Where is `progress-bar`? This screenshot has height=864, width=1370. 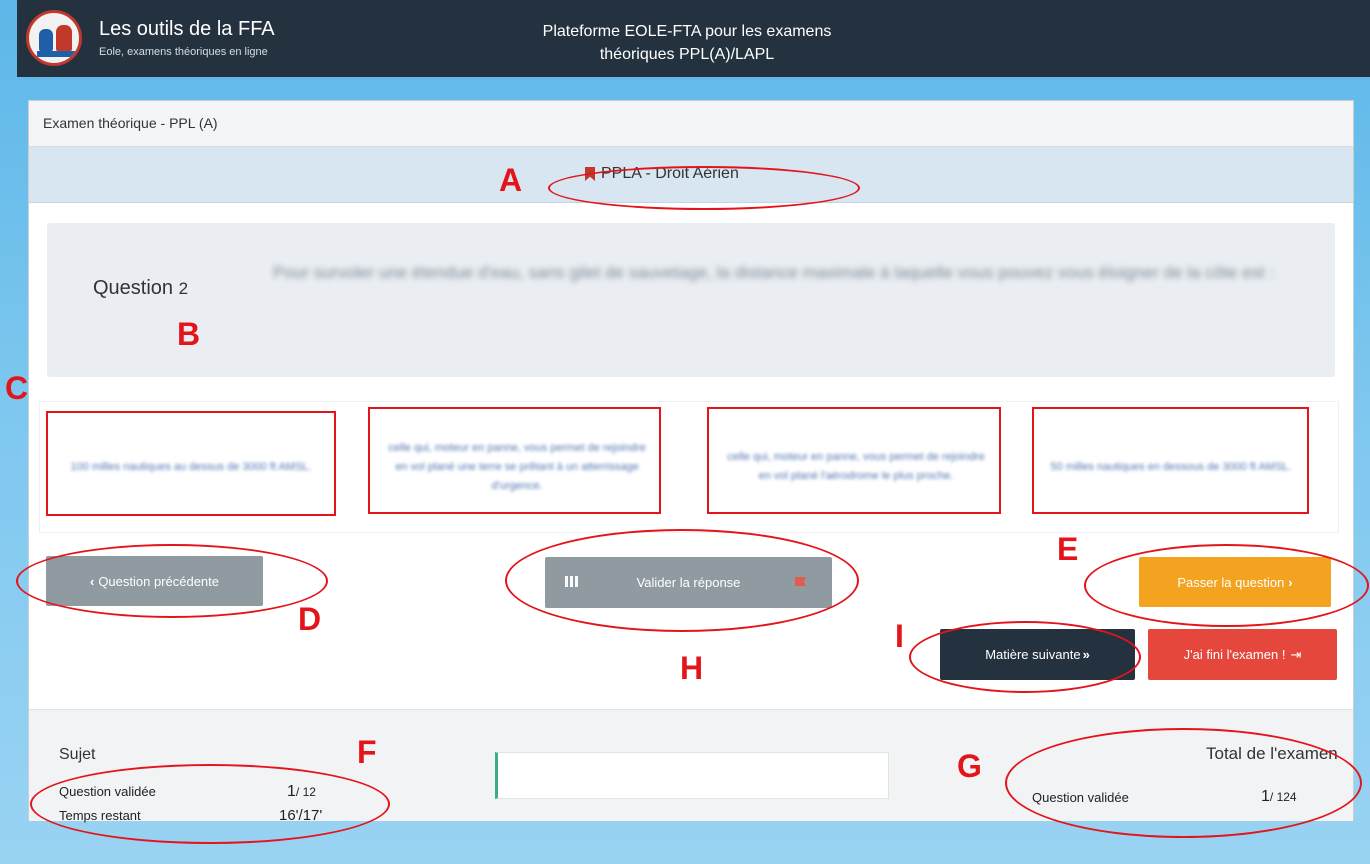 progress-bar is located at coordinates (692, 775).